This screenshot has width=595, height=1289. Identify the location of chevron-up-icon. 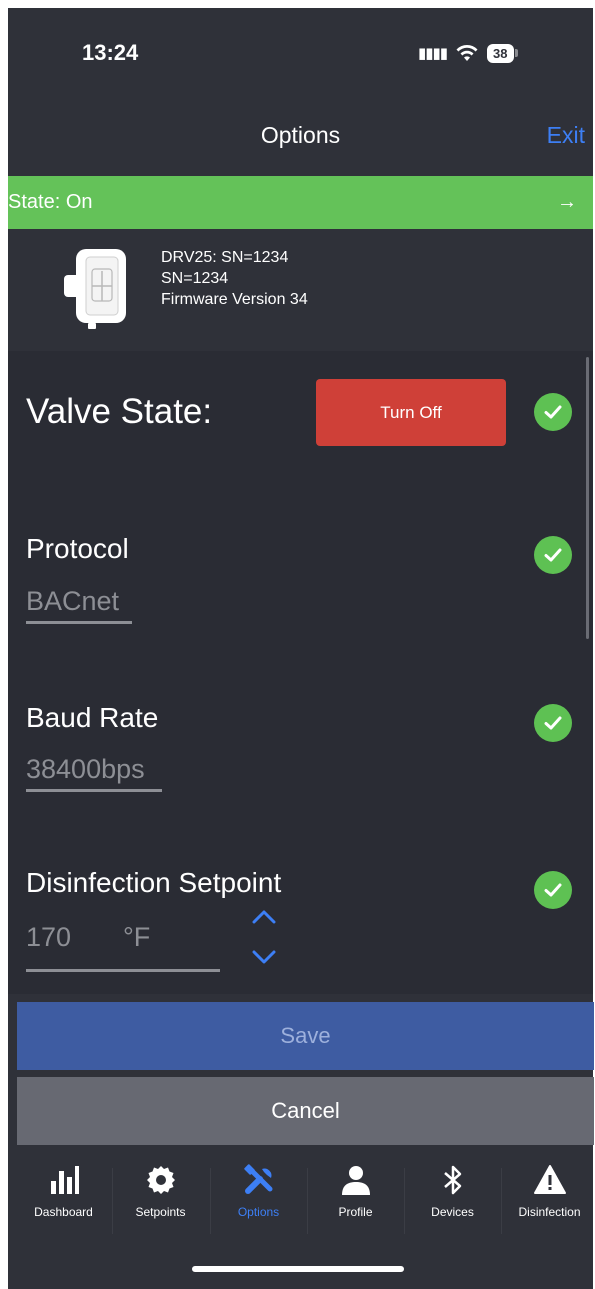
(264, 917).